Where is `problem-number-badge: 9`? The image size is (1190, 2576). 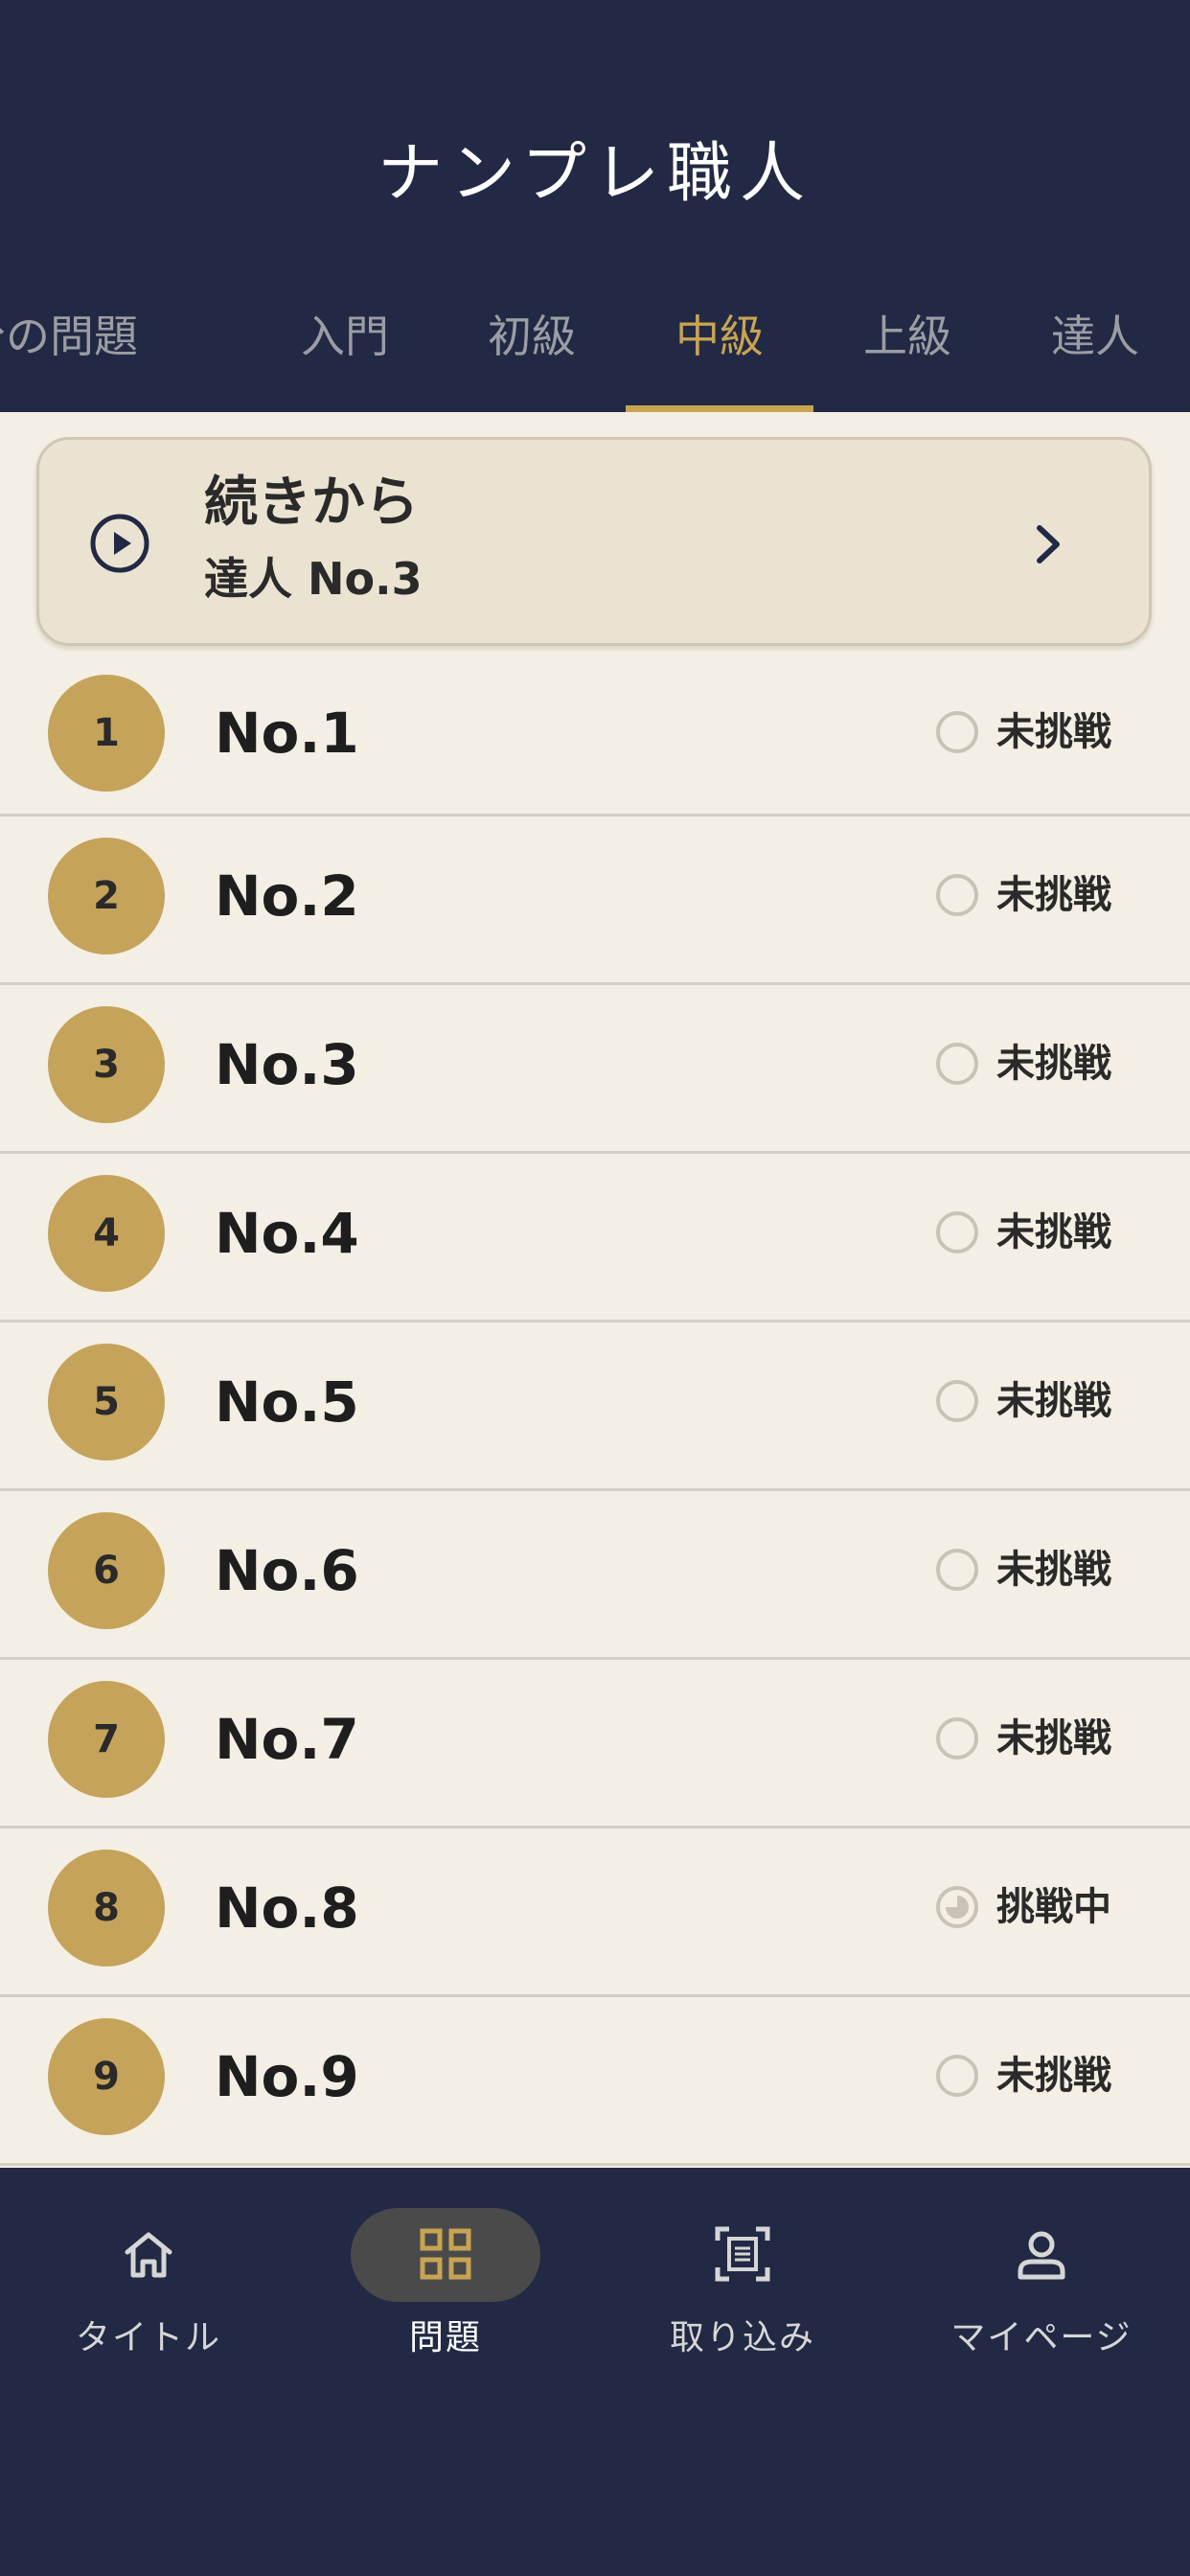
problem-number-badge: 9 is located at coordinates (107, 2076).